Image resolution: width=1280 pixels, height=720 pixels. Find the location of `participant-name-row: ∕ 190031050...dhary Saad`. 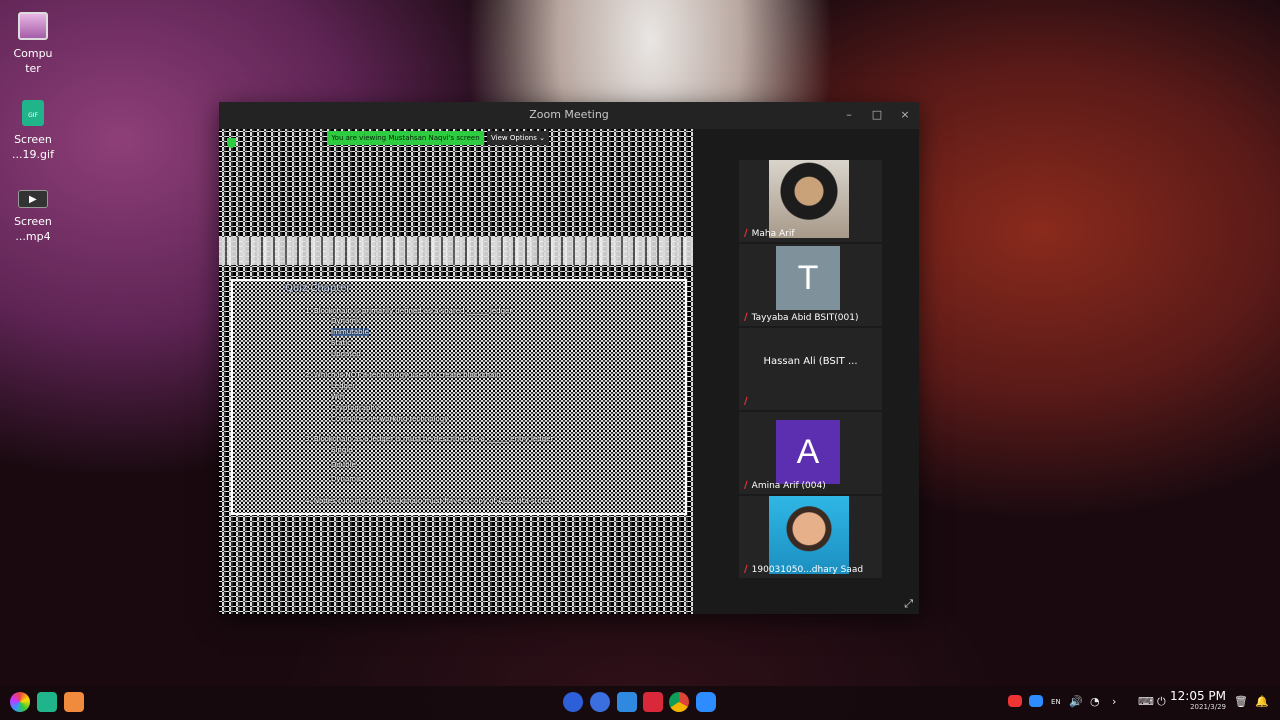

participant-name-row: ∕ 190031050...dhary Saad is located at coordinates (803, 569).